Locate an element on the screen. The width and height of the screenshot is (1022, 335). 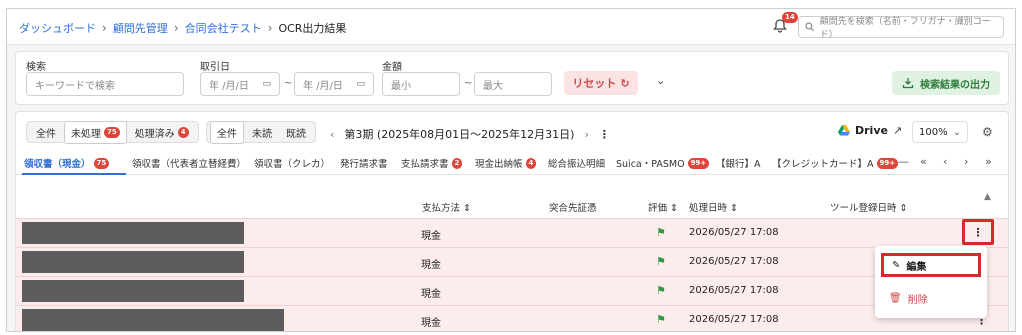
breadcrumb-clients: 顧問先管理 is located at coordinates (140, 28).